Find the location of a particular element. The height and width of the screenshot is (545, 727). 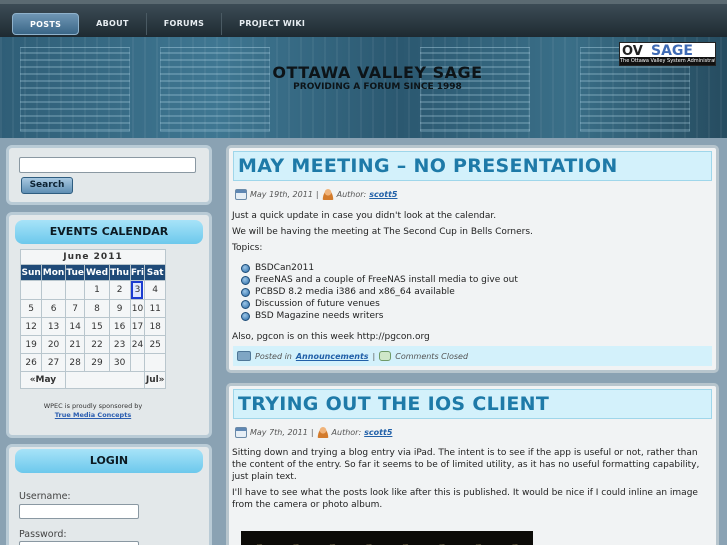

list-item: Discussion of future venues is located at coordinates (379, 304).